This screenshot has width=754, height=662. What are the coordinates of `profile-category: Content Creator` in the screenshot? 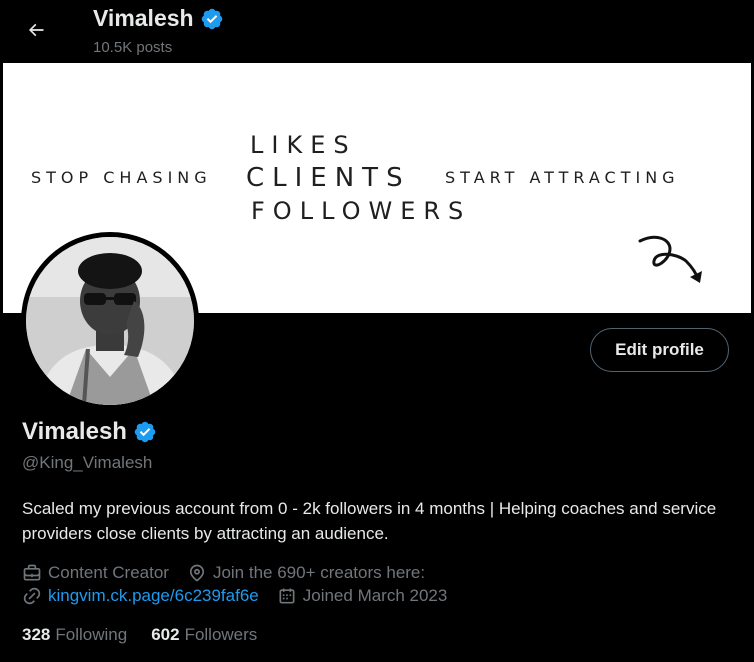 It's located at (95, 573).